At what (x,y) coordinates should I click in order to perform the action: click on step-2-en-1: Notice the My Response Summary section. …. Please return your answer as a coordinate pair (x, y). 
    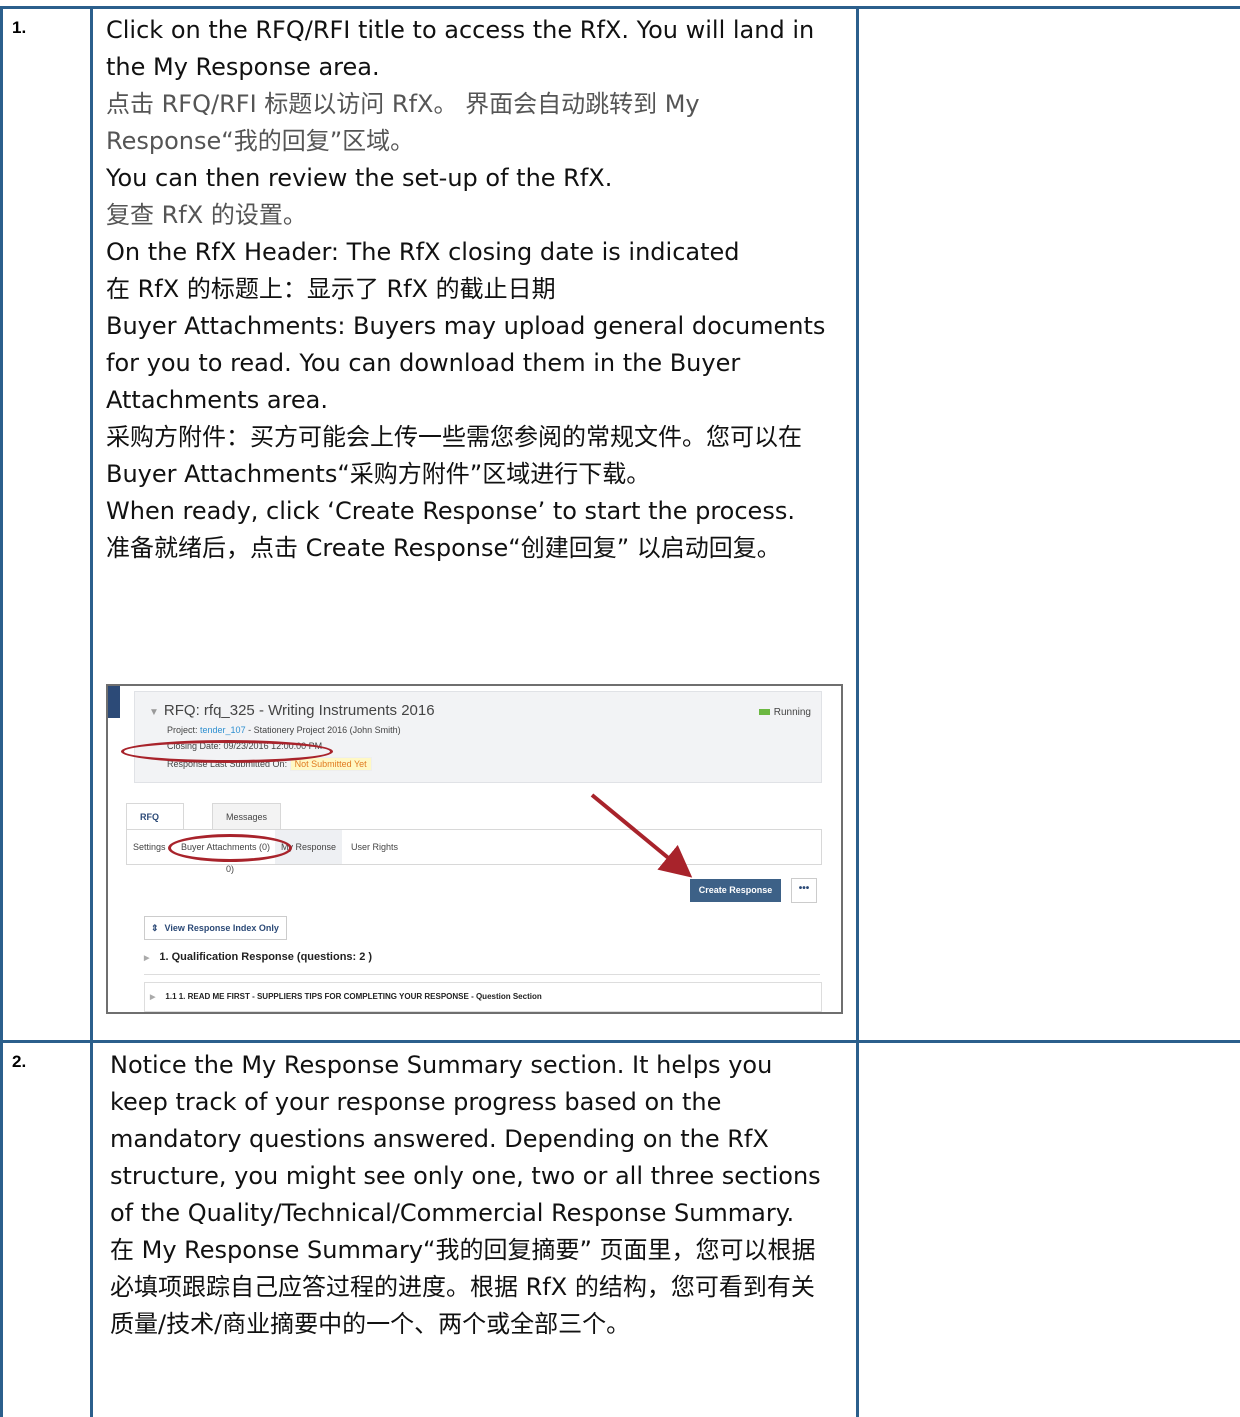
    Looking at the image, I should click on (465, 1139).